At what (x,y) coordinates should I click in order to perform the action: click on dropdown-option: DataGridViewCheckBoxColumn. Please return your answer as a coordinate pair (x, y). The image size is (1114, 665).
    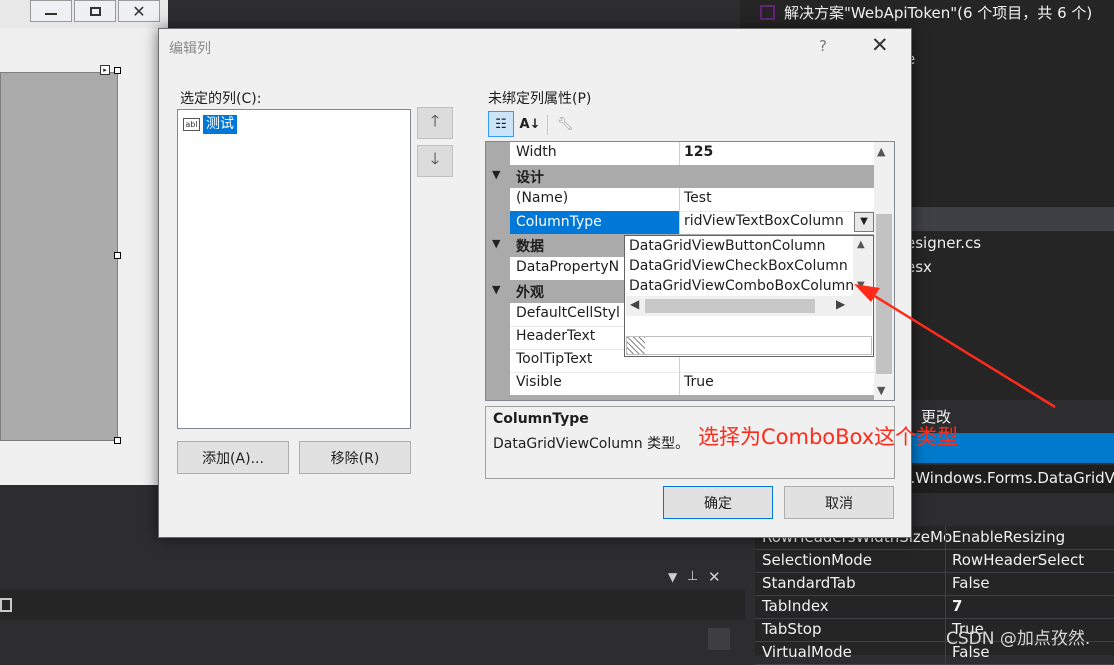
    Looking at the image, I should click on (741, 266).